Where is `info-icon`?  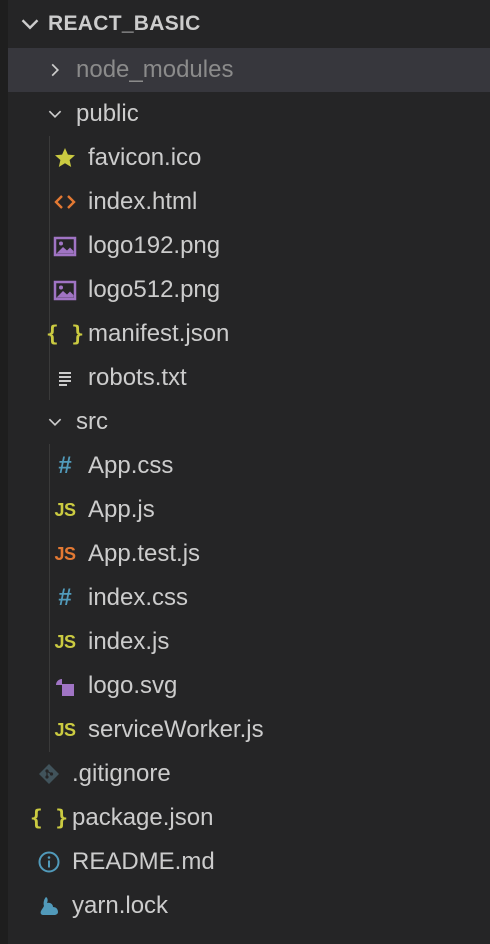 info-icon is located at coordinates (49, 862).